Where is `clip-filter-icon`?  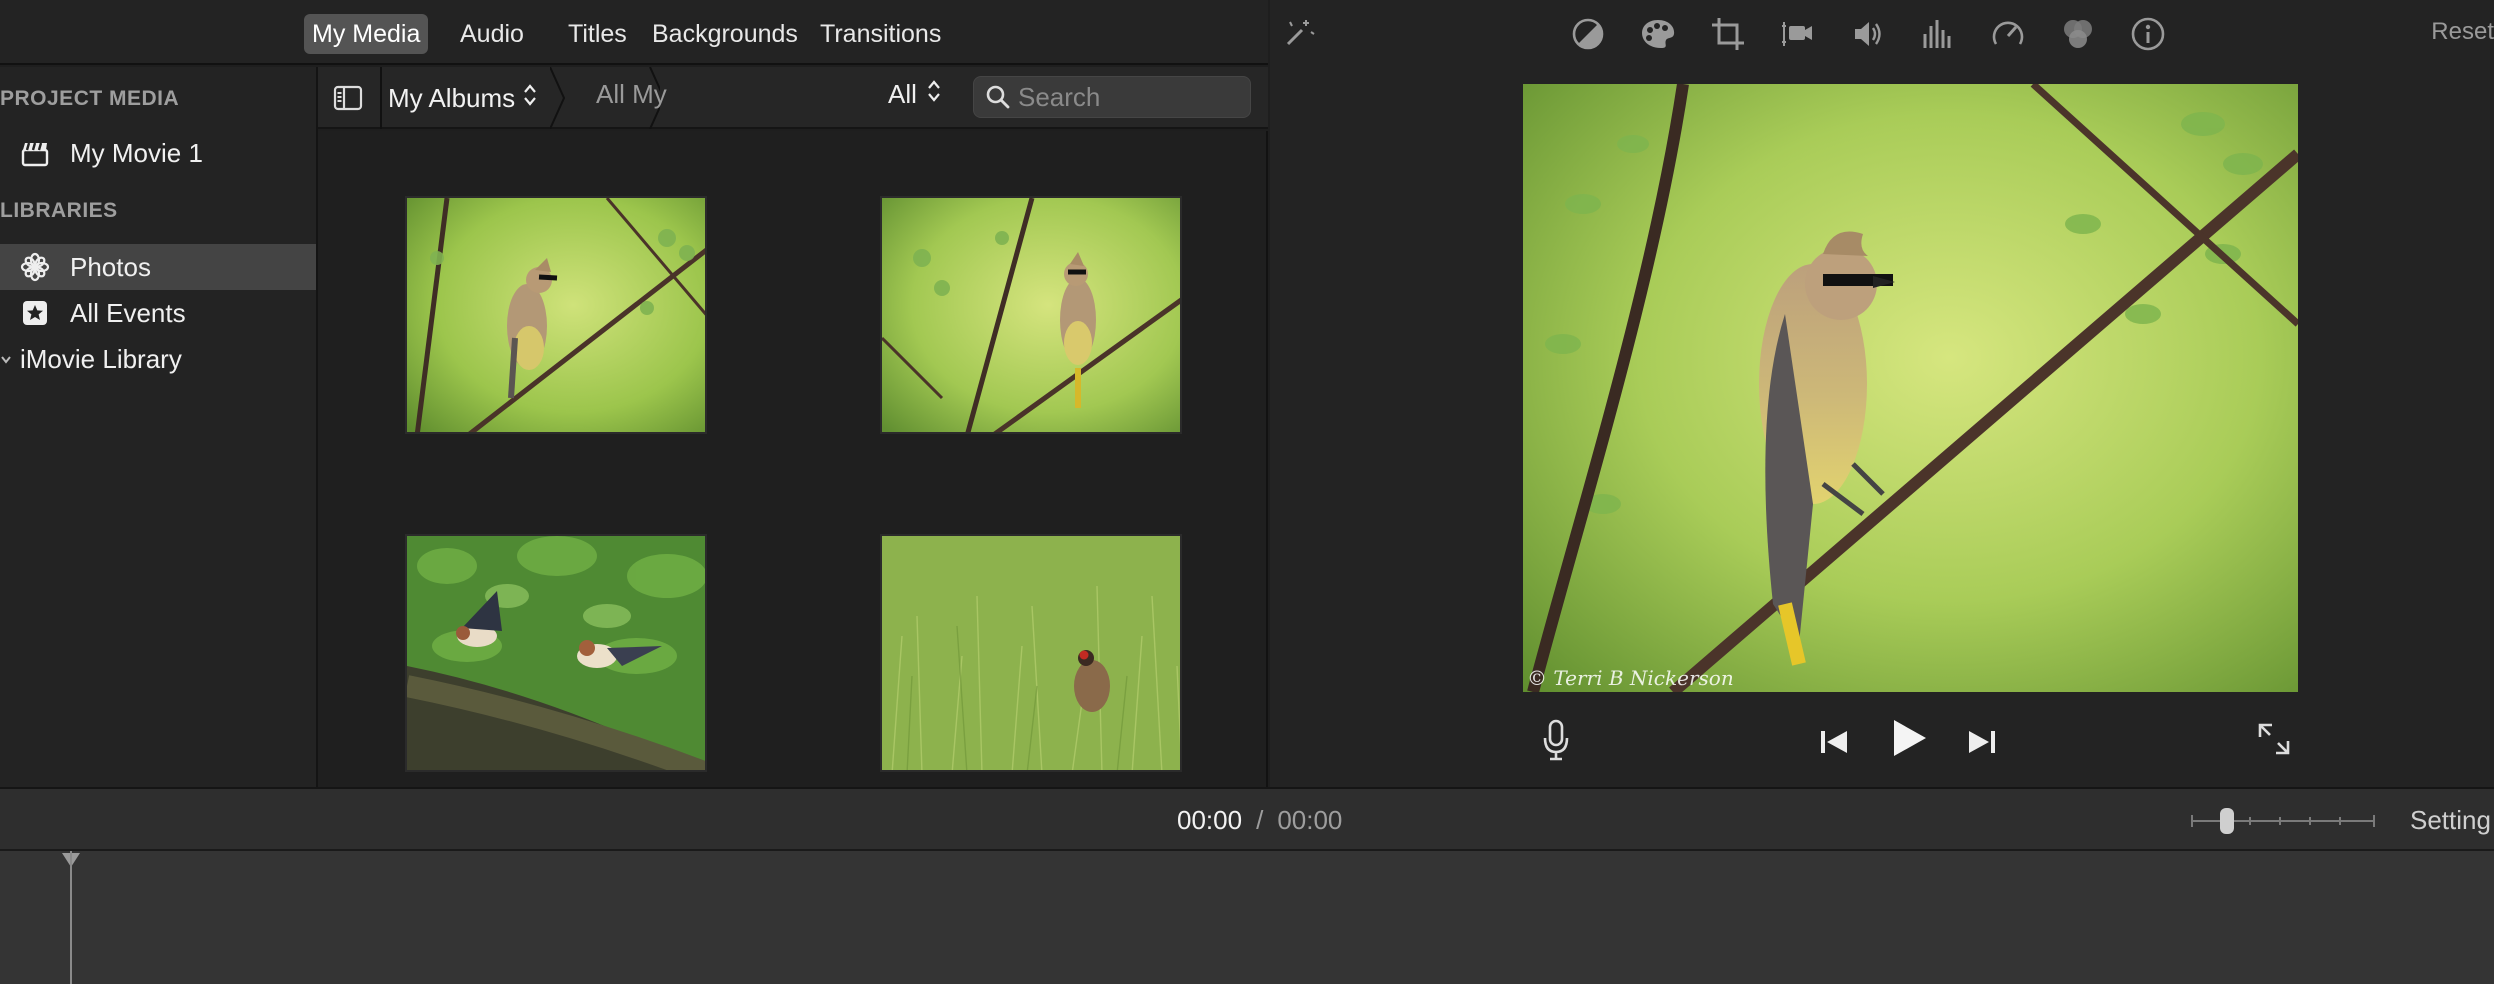 clip-filter-icon is located at coordinates (2078, 34).